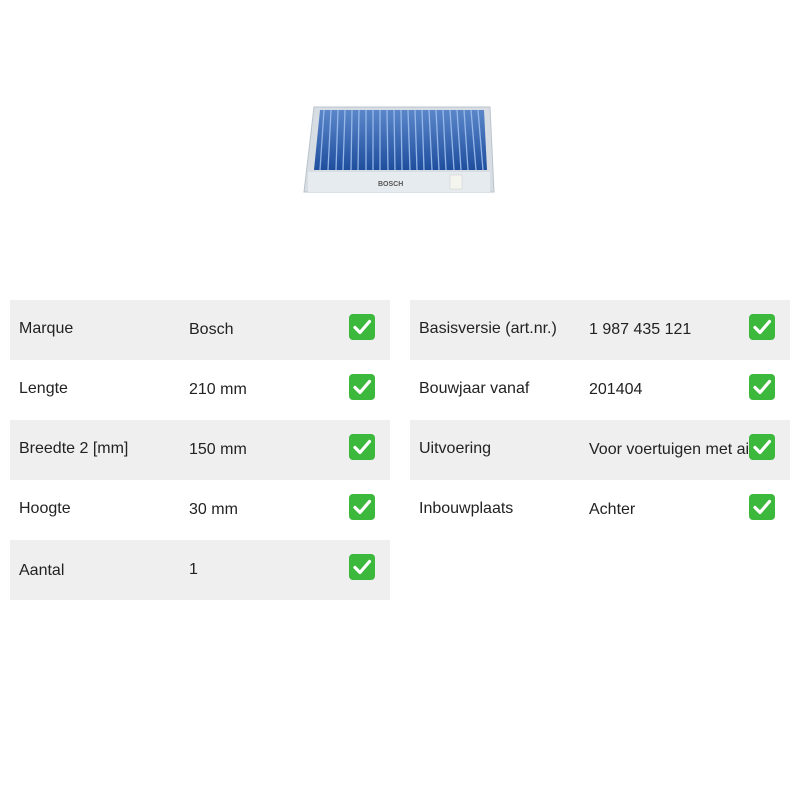  I want to click on spec-row-inbouwplaats: Inbouwplaats Achter, so click(600, 510).